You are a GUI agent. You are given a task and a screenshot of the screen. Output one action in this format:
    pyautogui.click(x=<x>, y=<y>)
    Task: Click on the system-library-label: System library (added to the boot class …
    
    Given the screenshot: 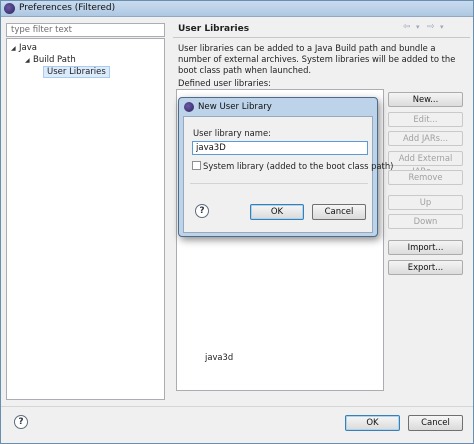 What is the action you would take?
    pyautogui.click(x=298, y=166)
    